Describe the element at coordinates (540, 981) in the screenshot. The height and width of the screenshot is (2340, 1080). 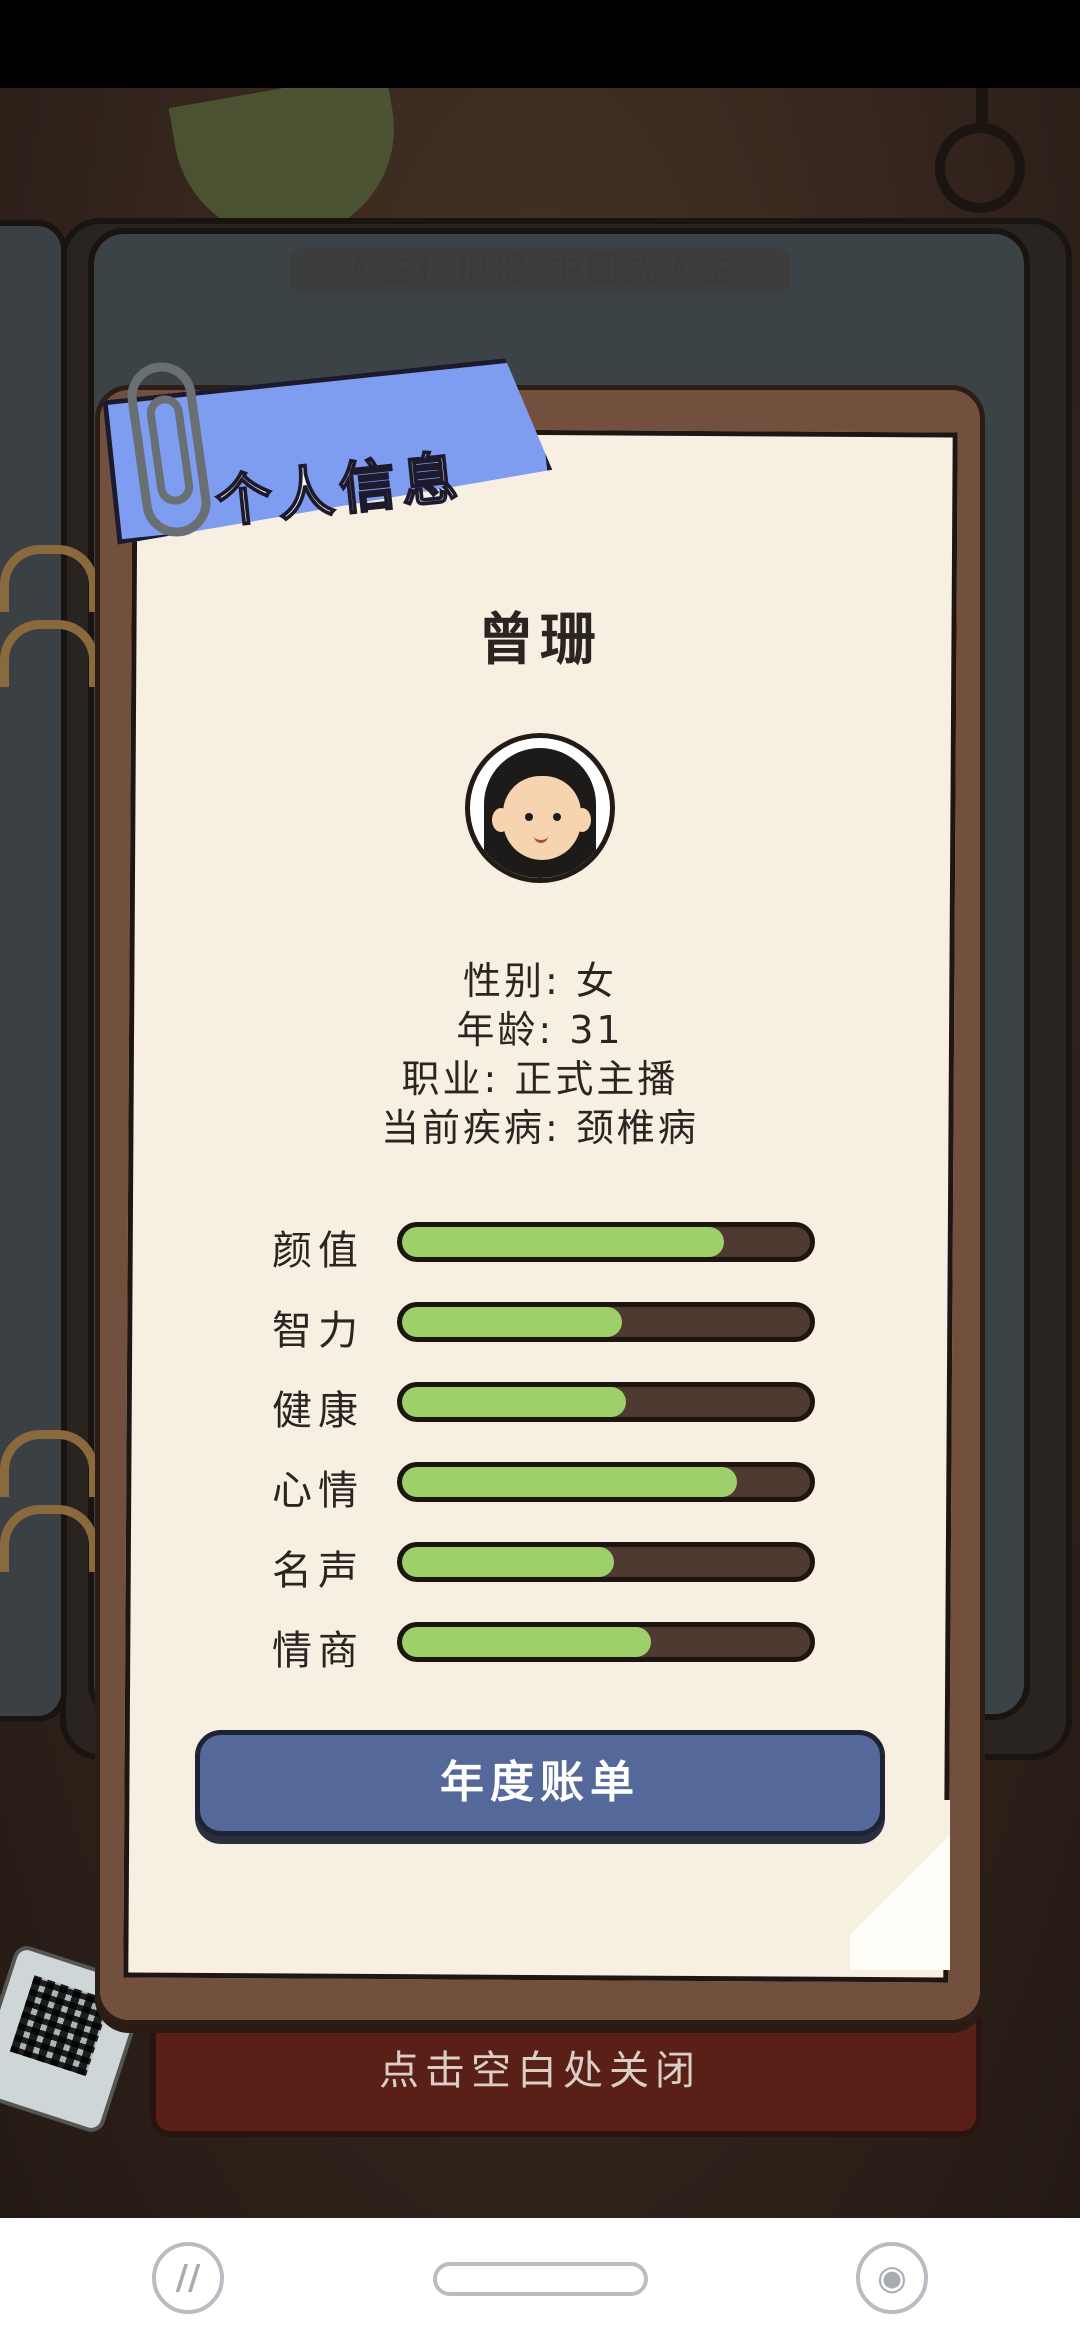
I see `info-gender: 性别: 女` at that location.